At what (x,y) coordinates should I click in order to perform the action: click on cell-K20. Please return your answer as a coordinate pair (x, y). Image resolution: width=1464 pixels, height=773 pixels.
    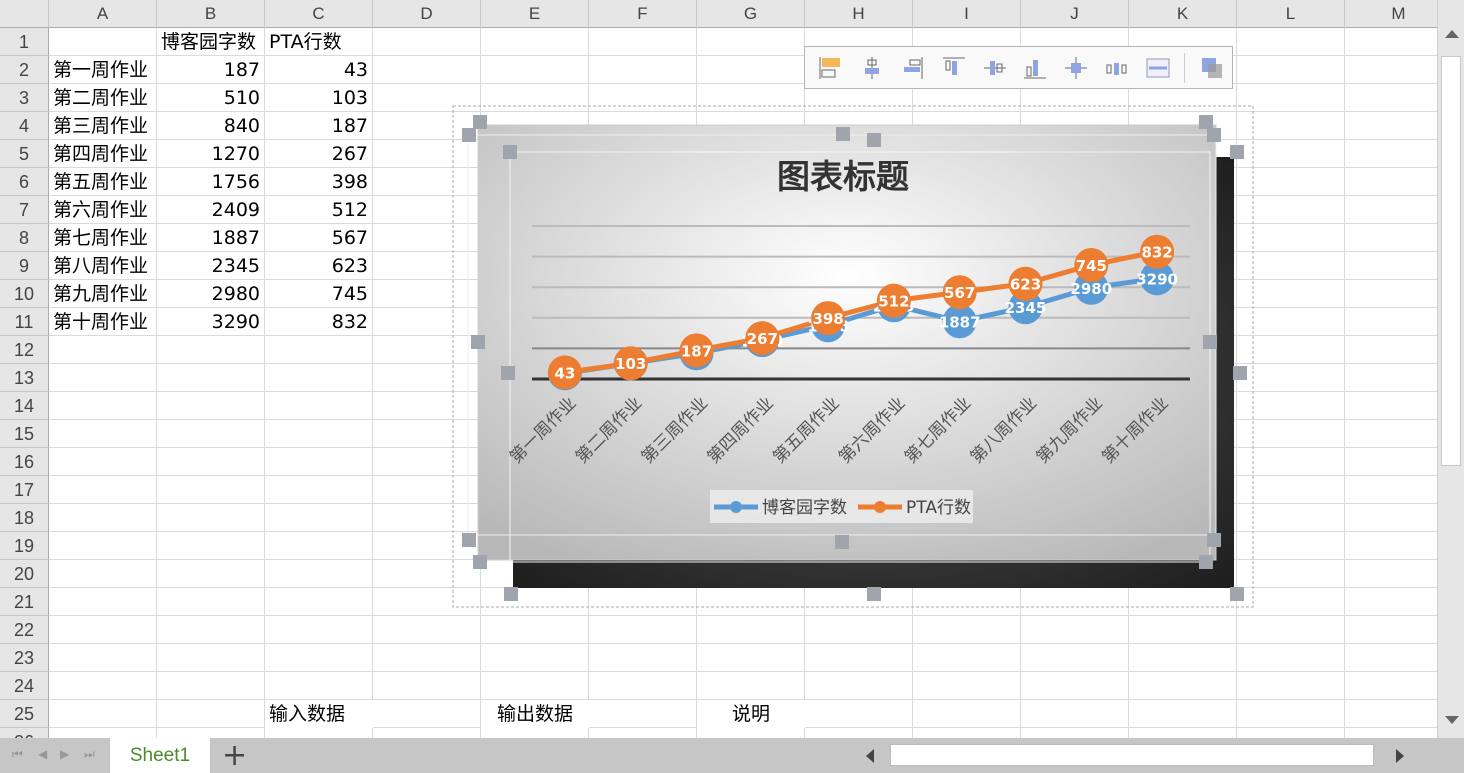
    Looking at the image, I should click on (1183, 574).